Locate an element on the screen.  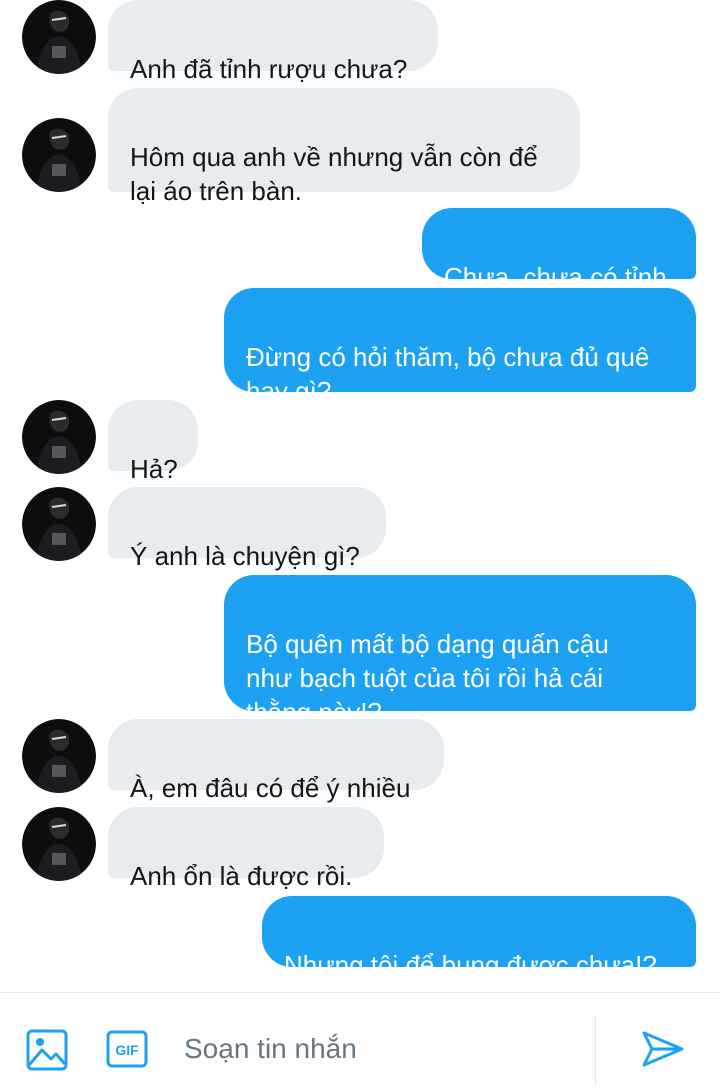
message-bubble-outgoing: Nhưng tôi để bụng được chưa!? is located at coordinates (479, 938).